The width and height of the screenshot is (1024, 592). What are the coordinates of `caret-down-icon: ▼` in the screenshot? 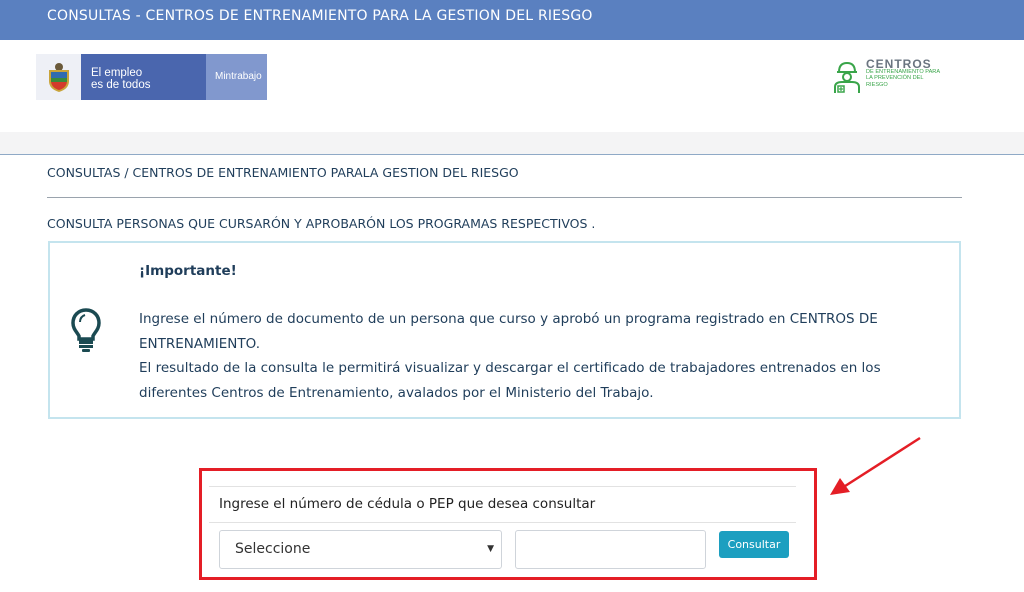 It's located at (490, 549).